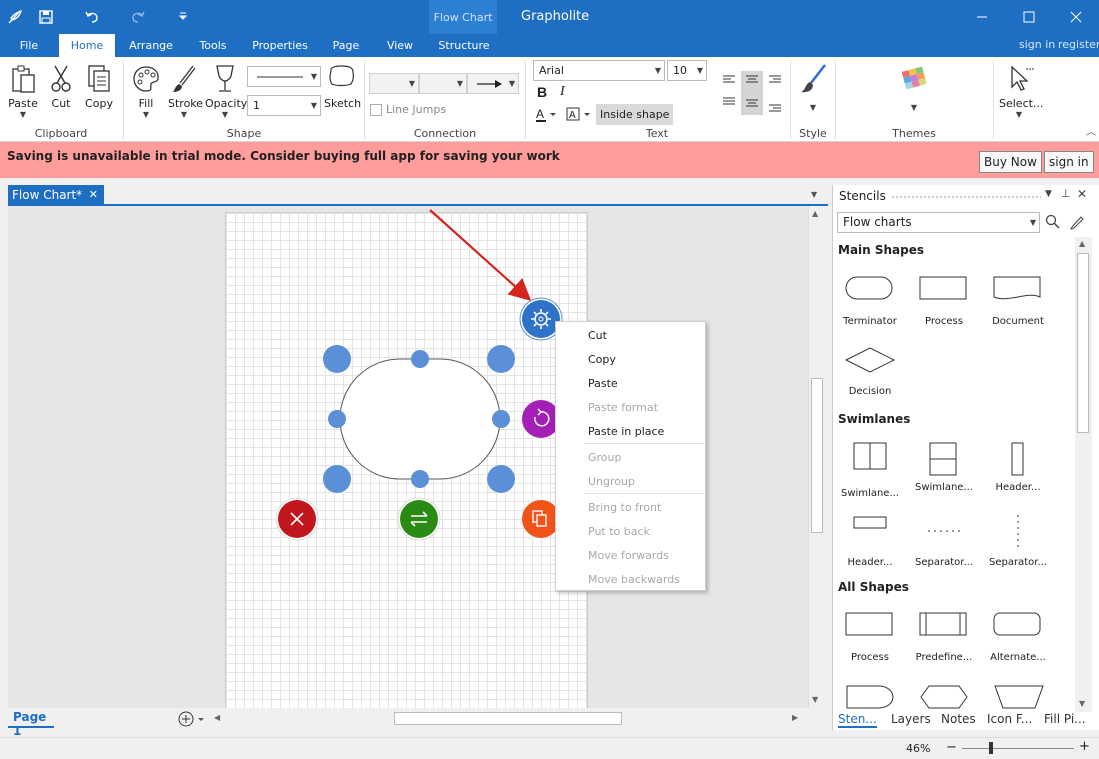 The width and height of the screenshot is (1099, 759). Describe the element at coordinates (280, 45) in the screenshot. I see `tab-properties: Properties` at that location.